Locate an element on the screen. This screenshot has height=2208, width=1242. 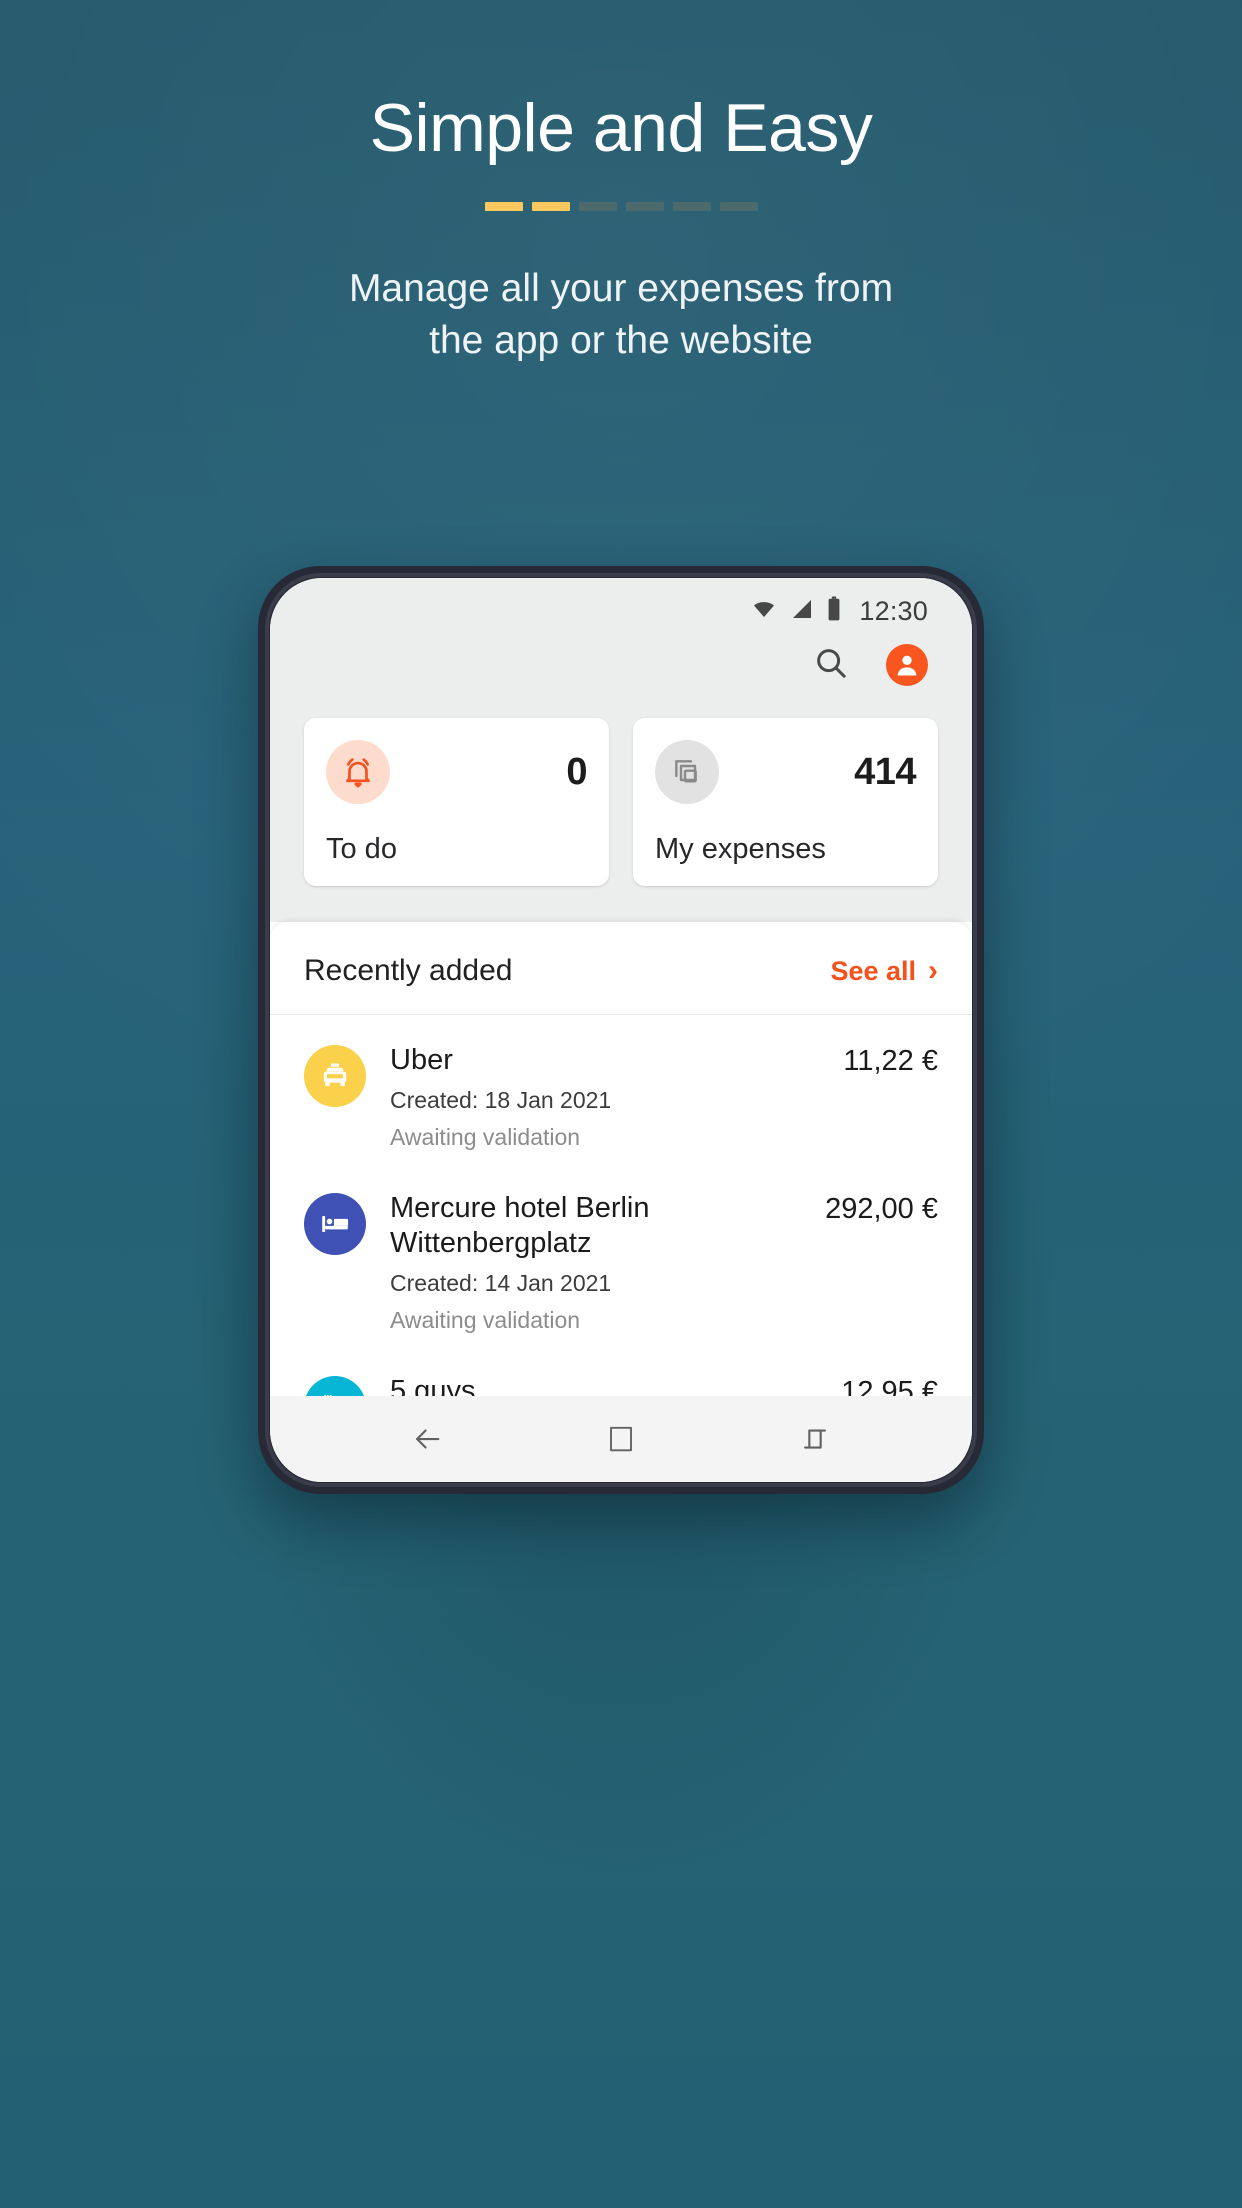
account-avatar-icon is located at coordinates (907, 665).